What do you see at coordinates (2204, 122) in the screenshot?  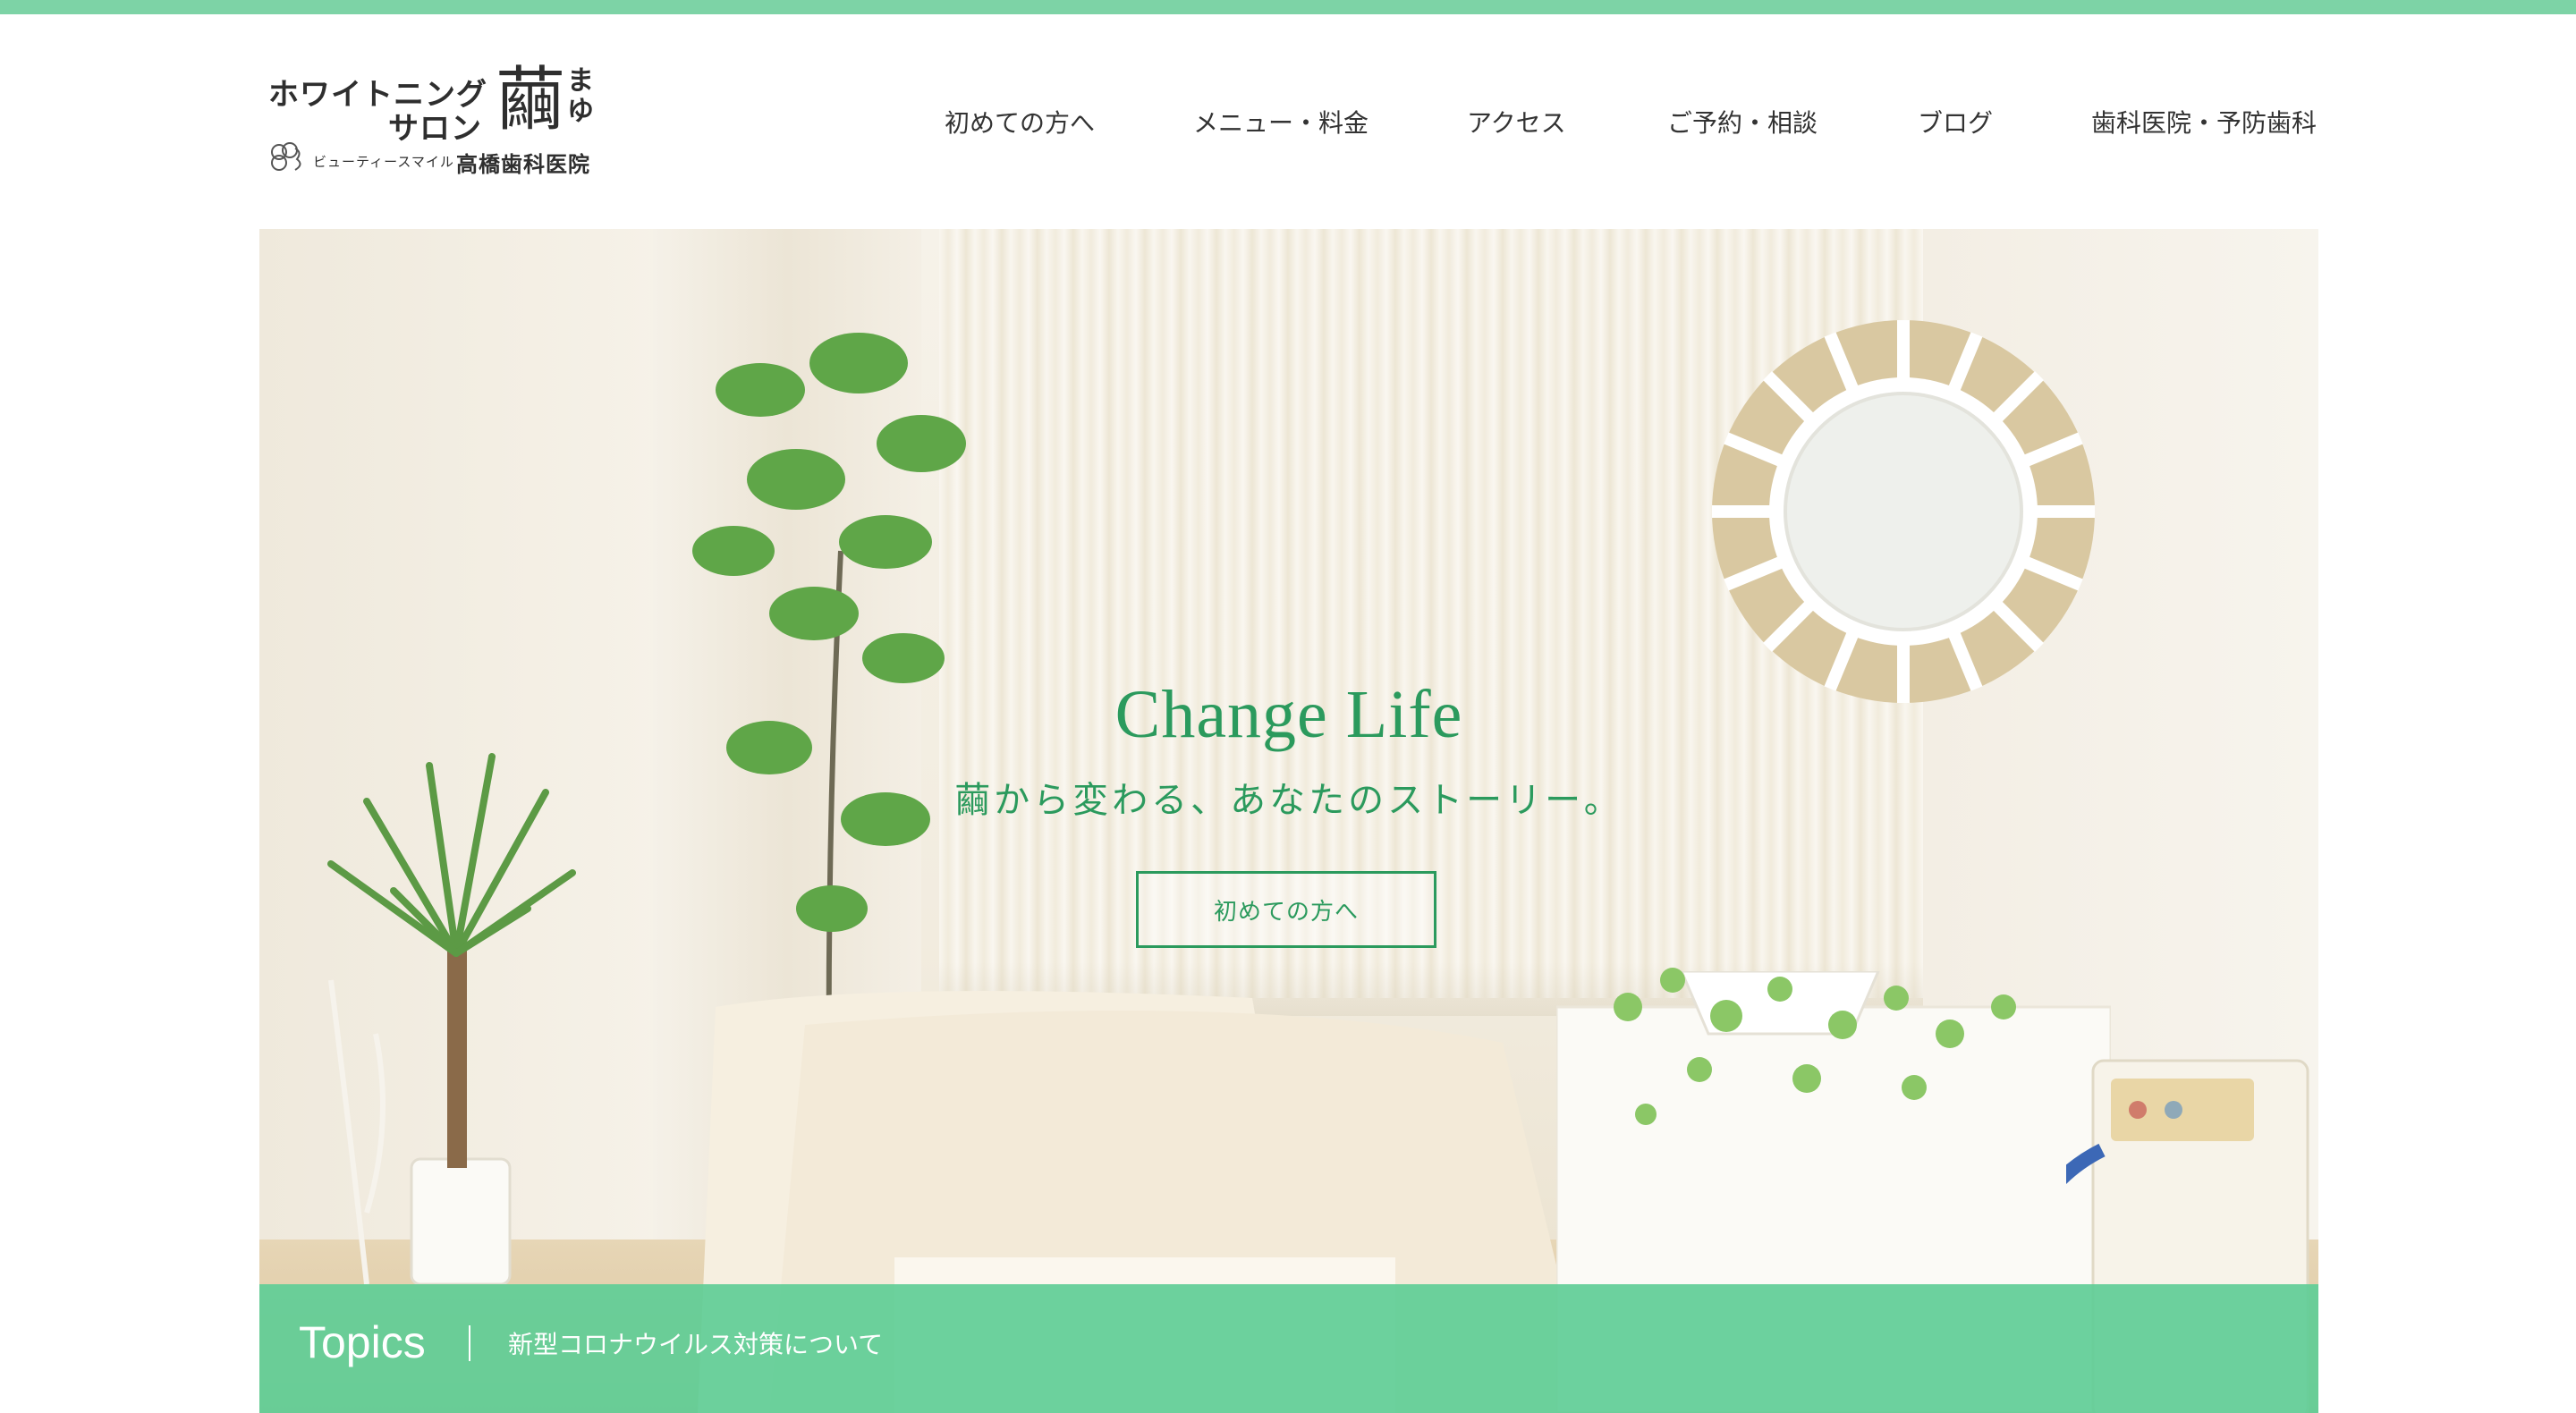 I see `nav-dental-clinic: 歯科医院・予防歯科` at bounding box center [2204, 122].